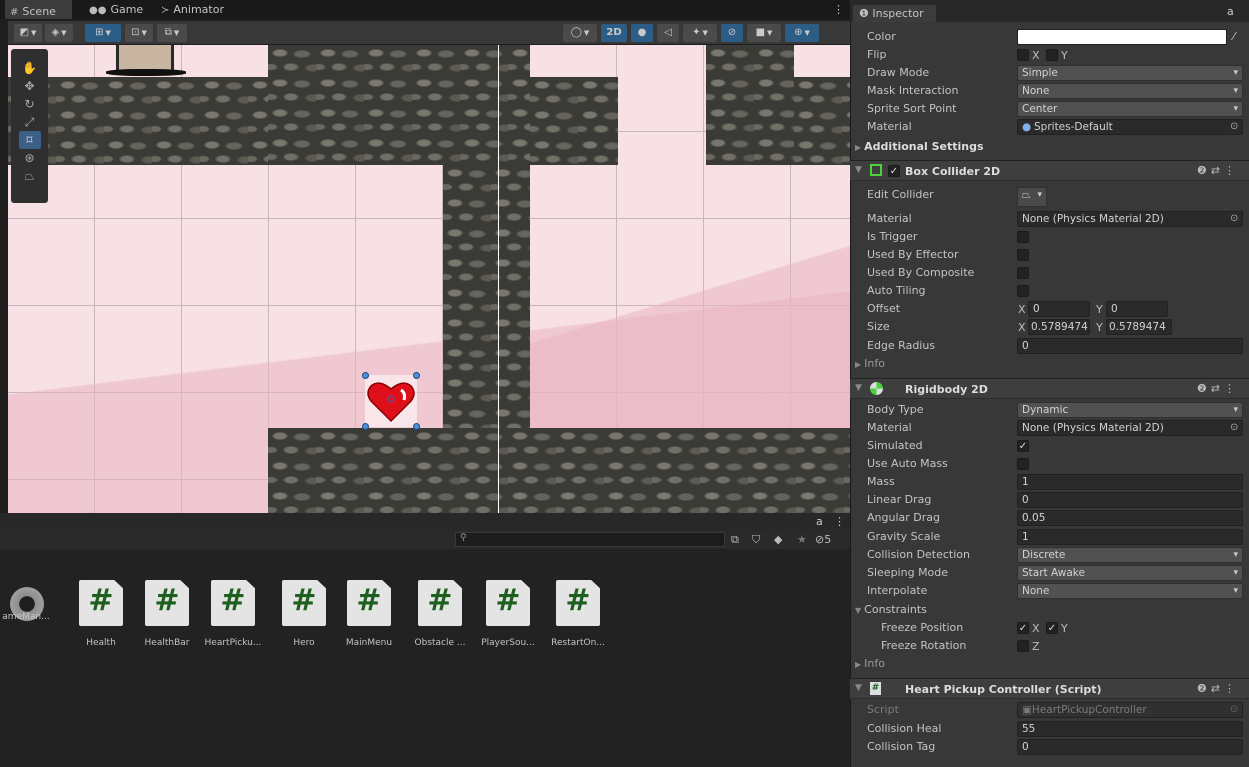 The height and width of the screenshot is (767, 1249). I want to click on constraints-foldout: ▼ Constraints, so click(891, 609).